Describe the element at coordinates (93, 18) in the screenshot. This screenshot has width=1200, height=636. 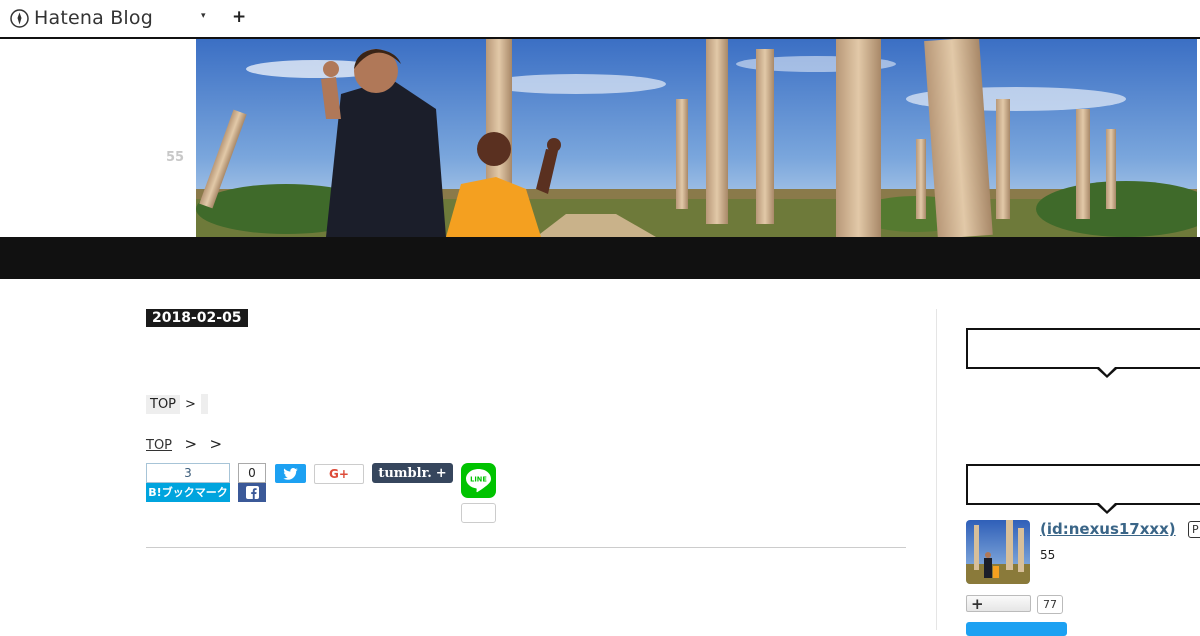
I see `logo-text: Hatena Blog` at that location.